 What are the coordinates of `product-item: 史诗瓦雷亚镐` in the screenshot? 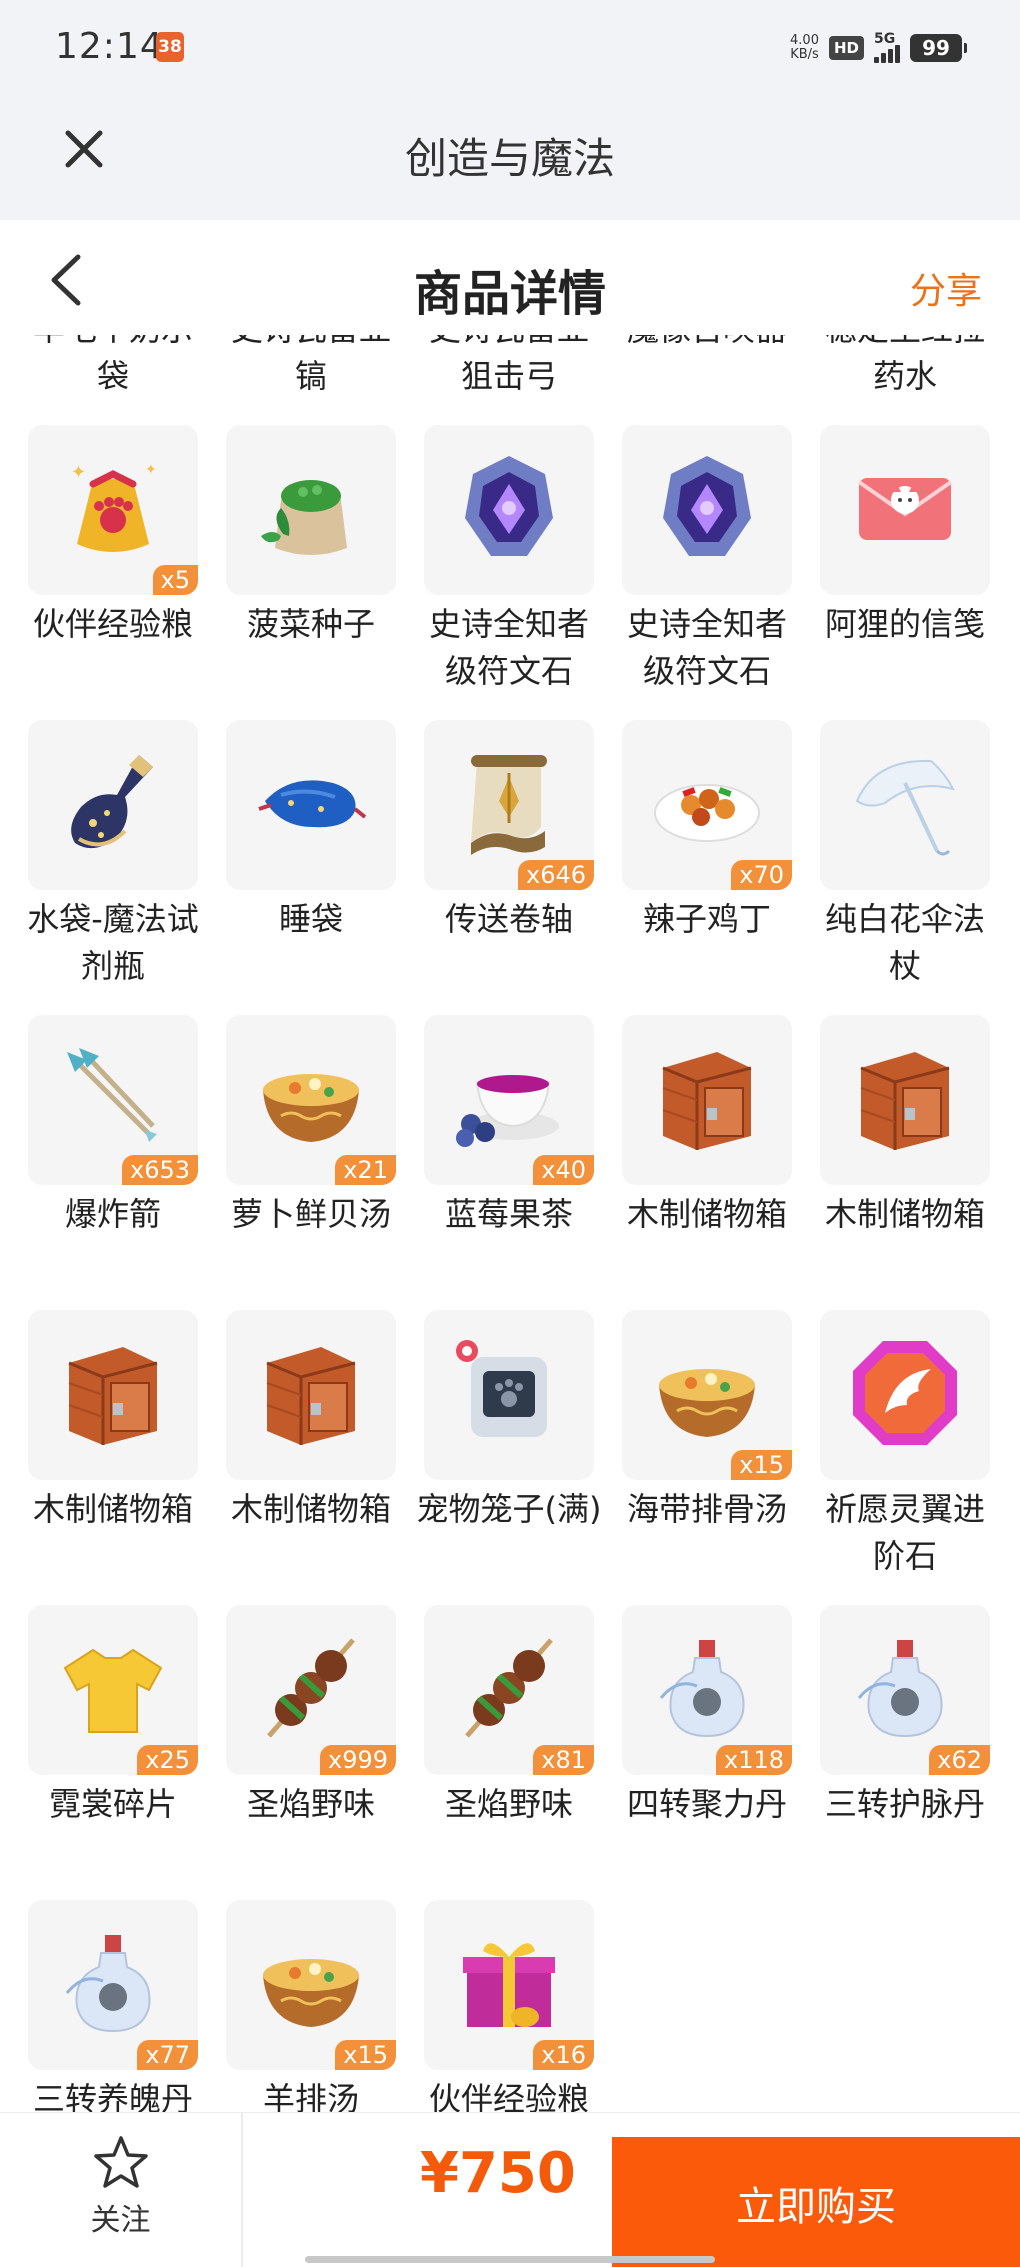 It's located at (311, 380).